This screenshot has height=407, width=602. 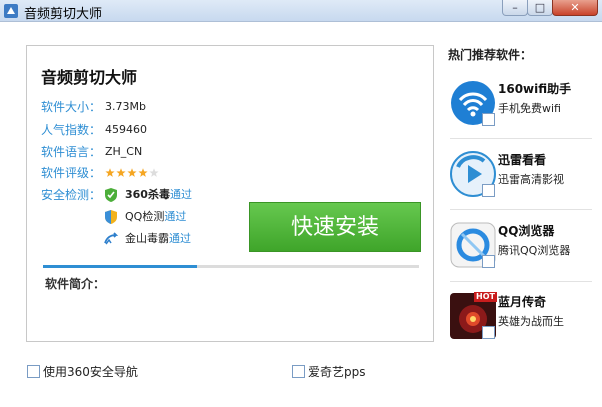 What do you see at coordinates (120, 266) in the screenshot?
I see `progress-fill` at bounding box center [120, 266].